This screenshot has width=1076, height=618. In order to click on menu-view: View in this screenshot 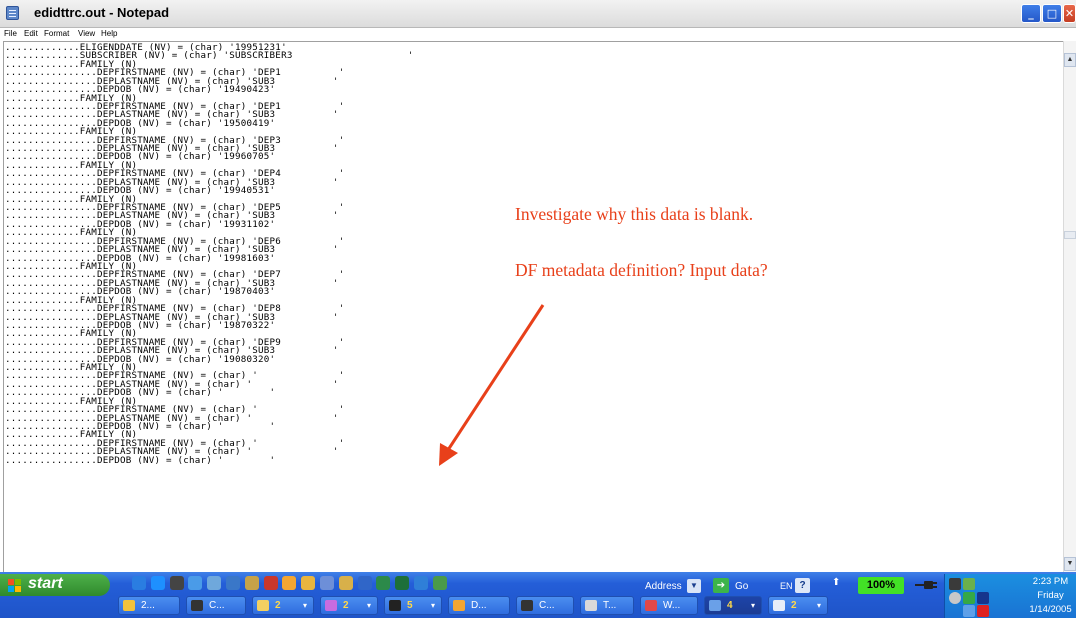, I will do `click(86, 33)`.